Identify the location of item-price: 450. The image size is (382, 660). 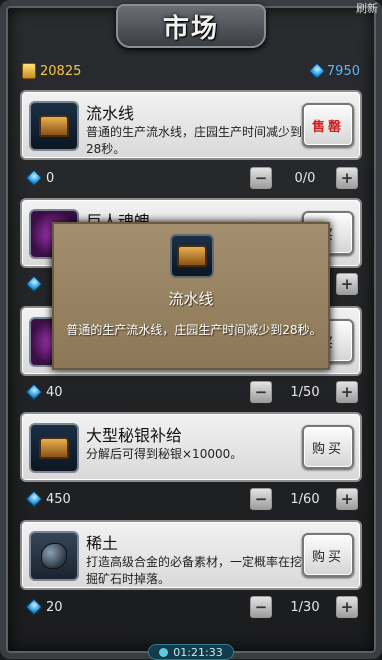
(58, 499).